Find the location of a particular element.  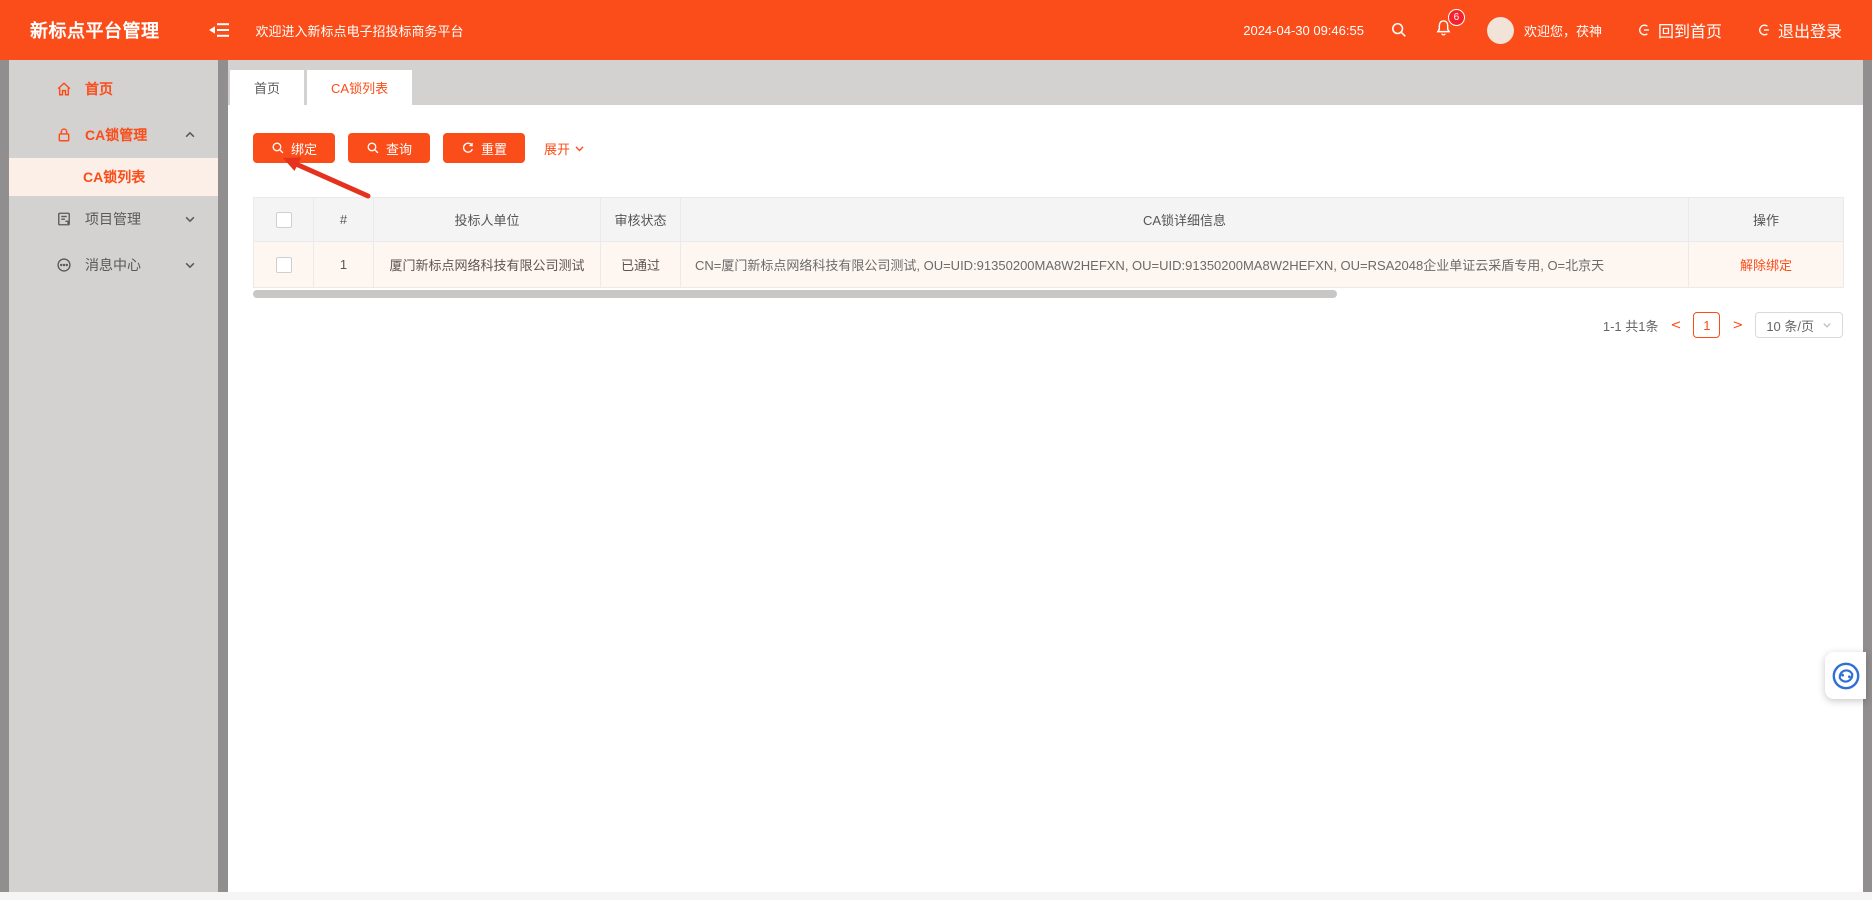

notification-bell-icon: 6 is located at coordinates (1449, 25).